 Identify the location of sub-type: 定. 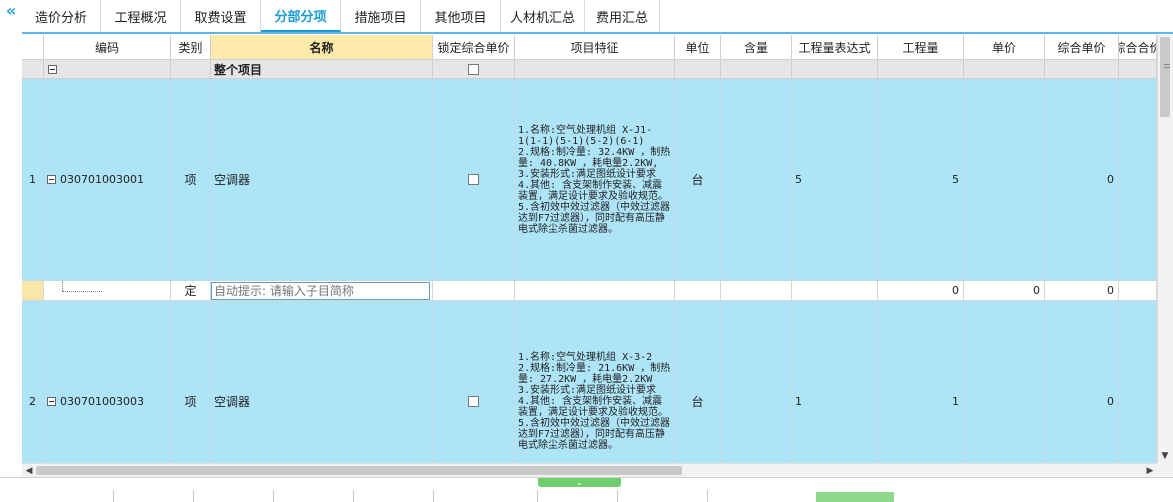
(190, 291).